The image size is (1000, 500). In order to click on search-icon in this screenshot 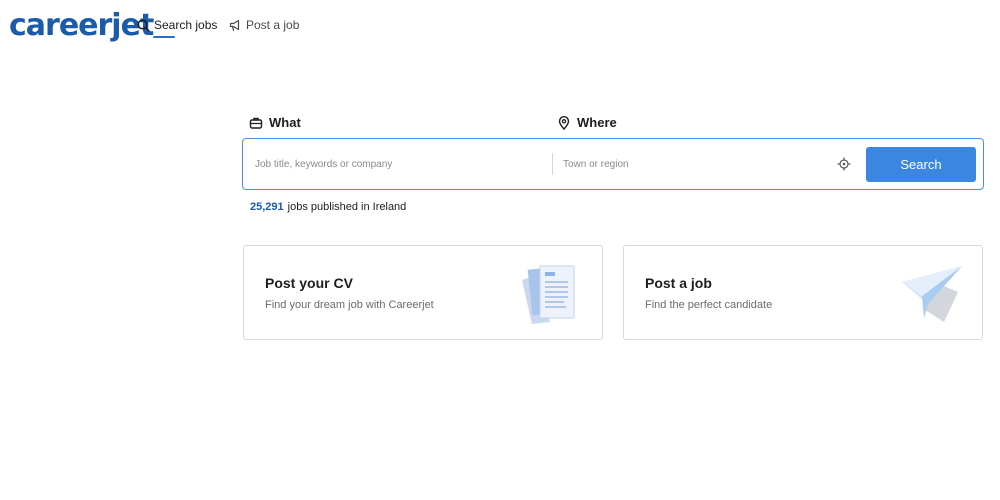, I will do `click(143, 25)`.